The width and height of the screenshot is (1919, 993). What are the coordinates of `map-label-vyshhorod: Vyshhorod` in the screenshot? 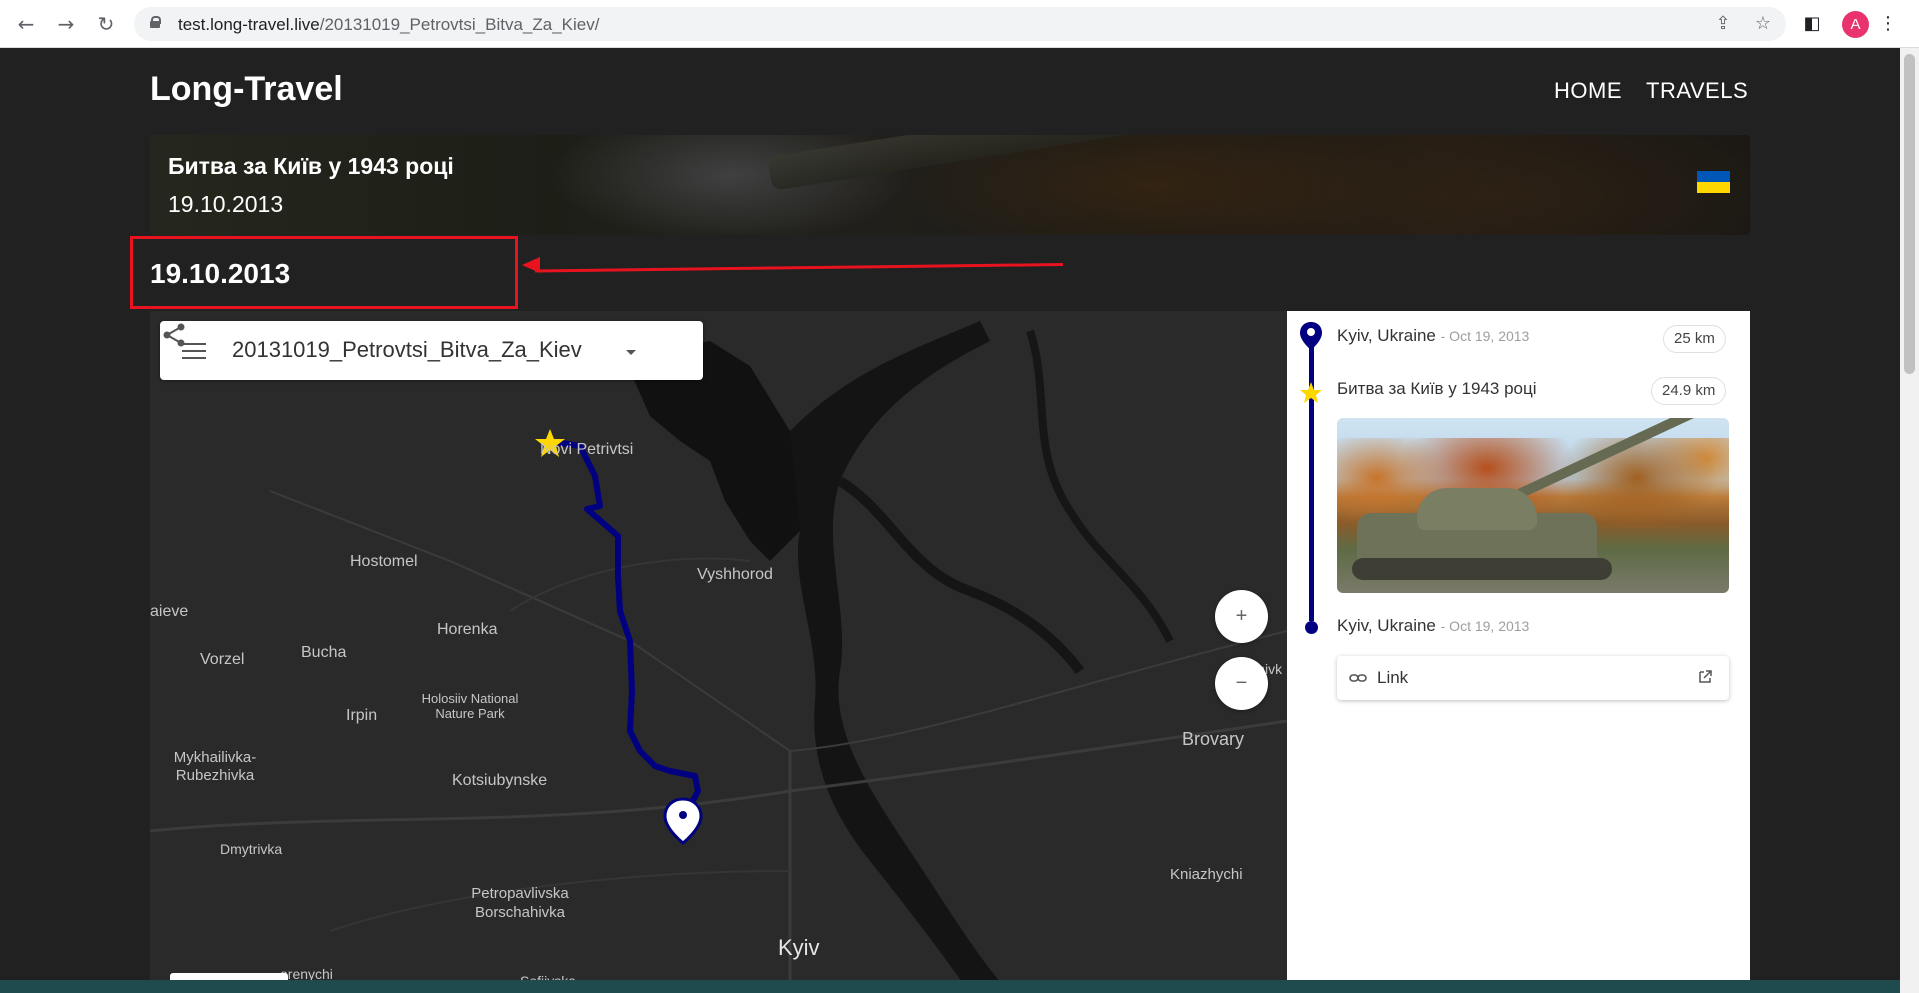 It's located at (735, 574).